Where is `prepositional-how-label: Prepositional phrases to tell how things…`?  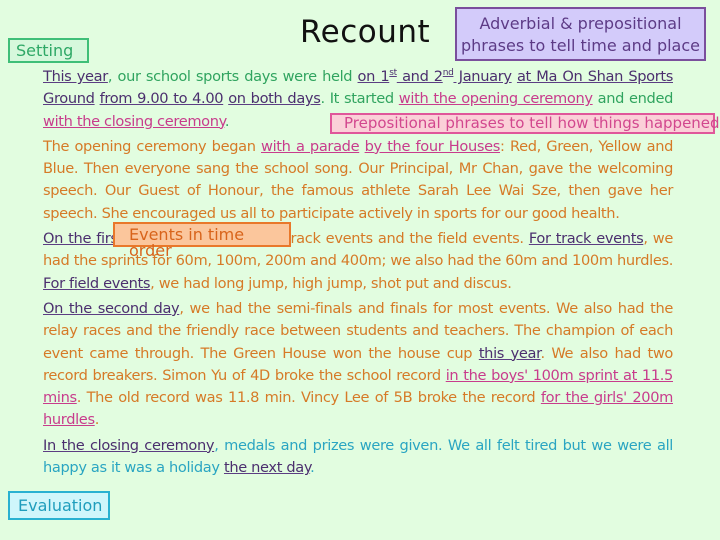 prepositional-how-label: Prepositional phrases to tell how things… is located at coordinates (525, 123).